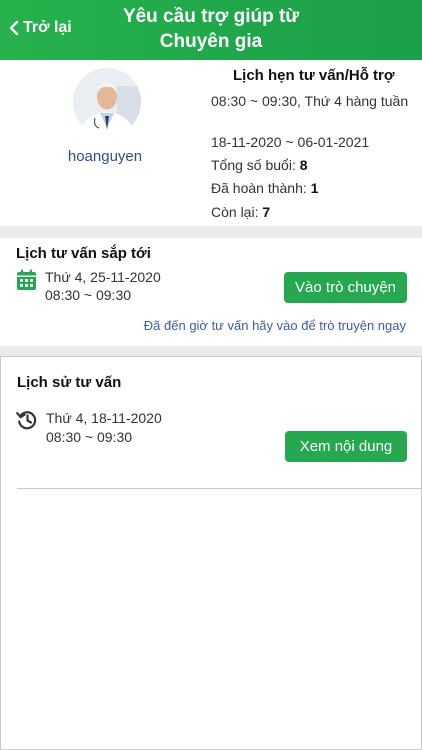  What do you see at coordinates (345, 287) in the screenshot?
I see `join-chat-button: Vào trò chuyện` at bounding box center [345, 287].